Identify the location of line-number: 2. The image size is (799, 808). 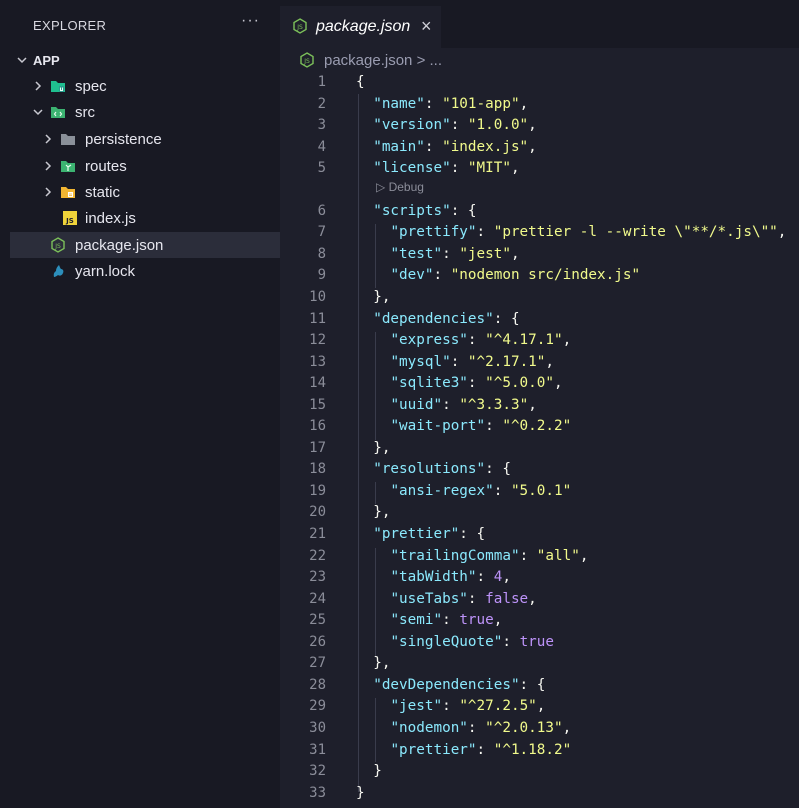
(321, 103).